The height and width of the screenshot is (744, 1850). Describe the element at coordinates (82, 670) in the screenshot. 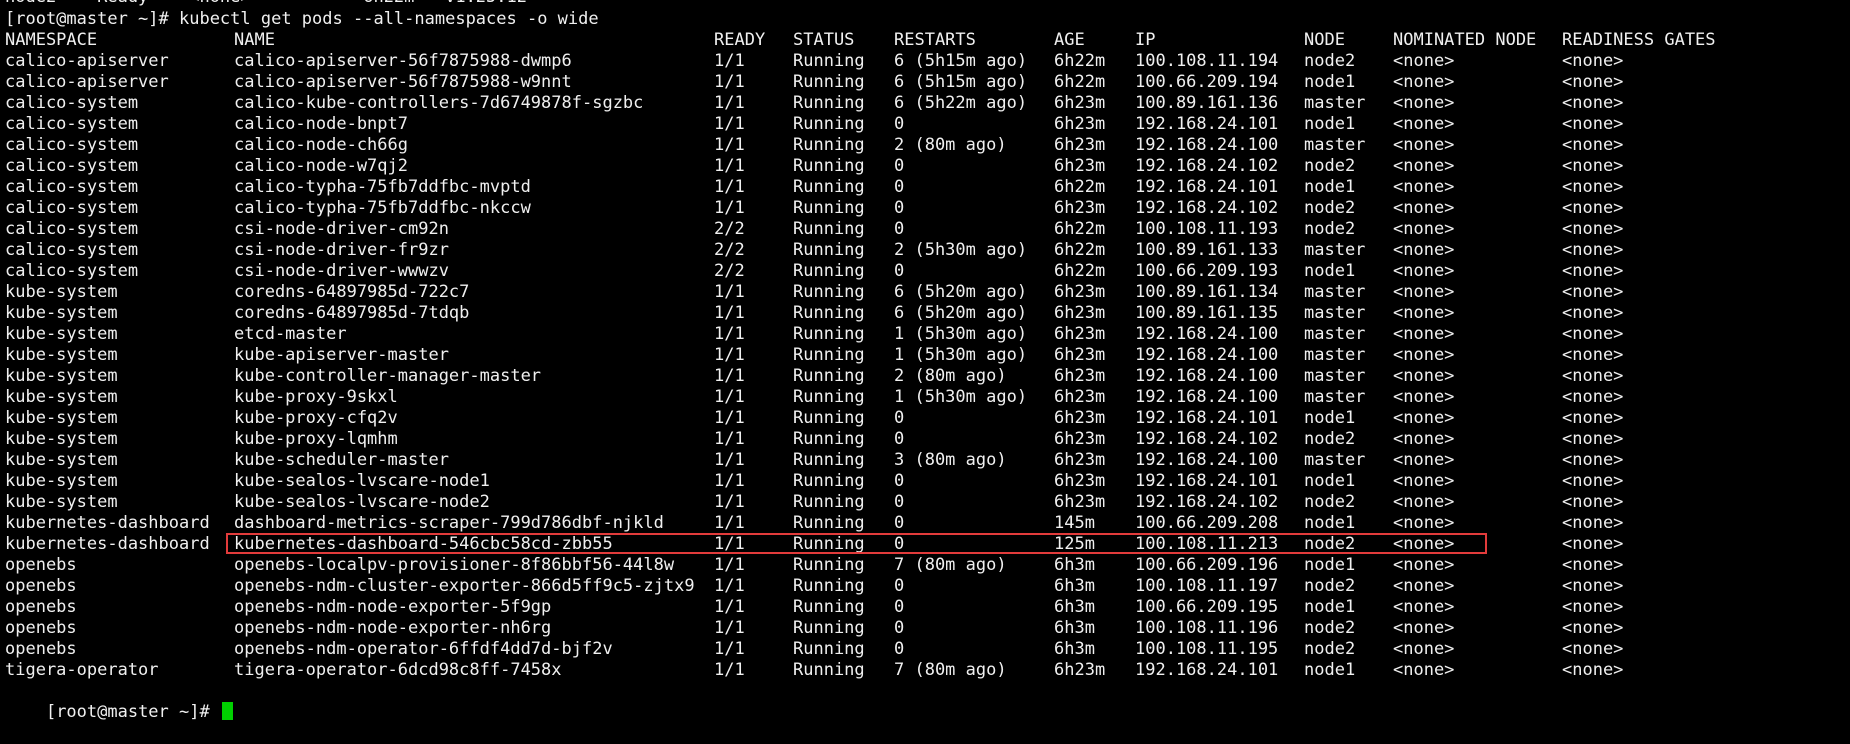

I see `cell-namespace: tigera-operator` at that location.